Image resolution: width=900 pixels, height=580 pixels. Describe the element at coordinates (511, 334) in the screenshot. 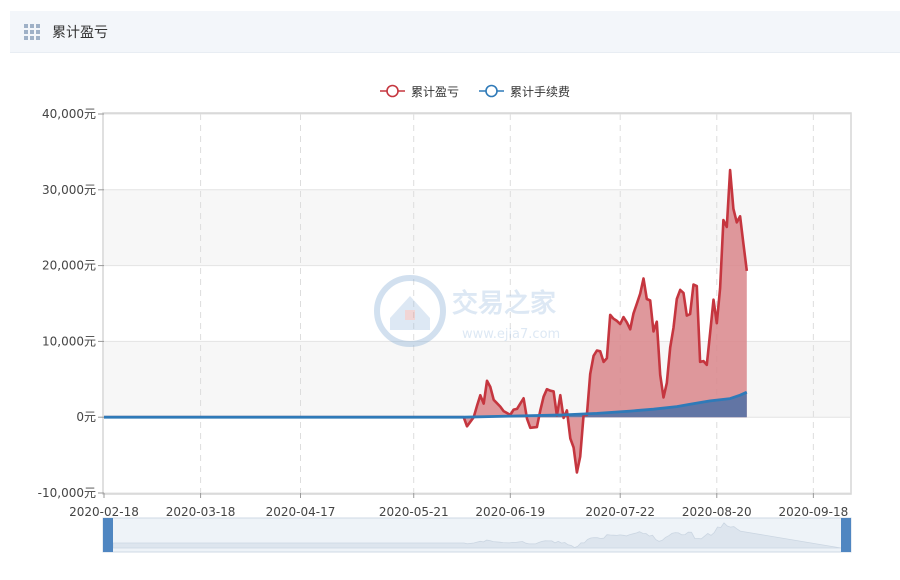

I see `watermark-url: www.ejia7.com` at that location.